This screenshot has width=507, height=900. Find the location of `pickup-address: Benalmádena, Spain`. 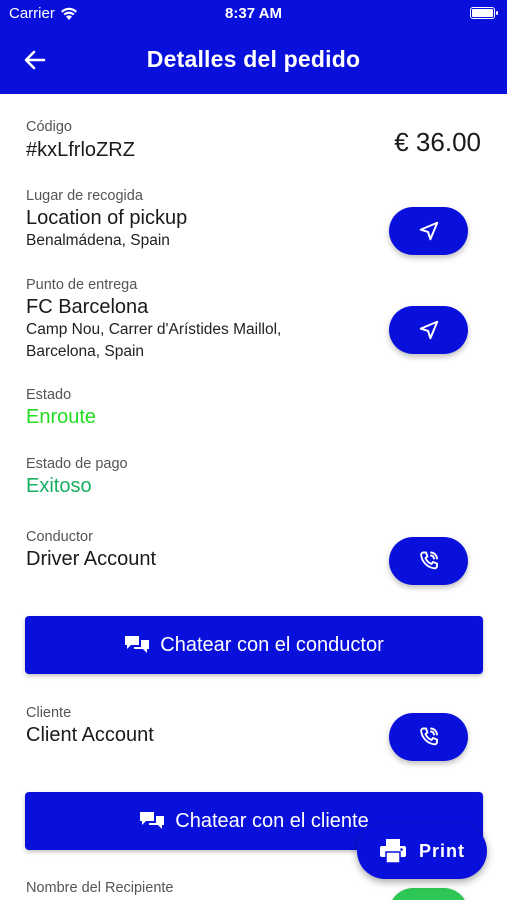

pickup-address: Benalmádena, Spain is located at coordinates (98, 240).